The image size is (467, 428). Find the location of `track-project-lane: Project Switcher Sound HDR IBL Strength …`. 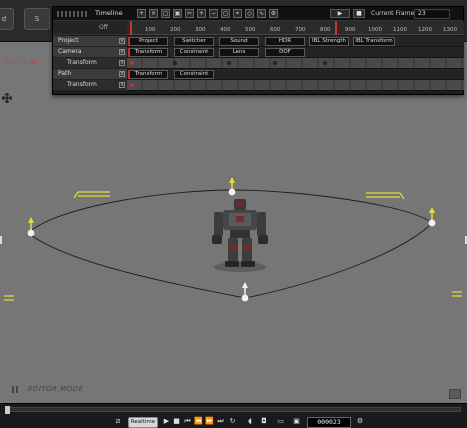

track-project-lane: Project Switcher Sound HDR IBL Strength … is located at coordinates (295, 41).